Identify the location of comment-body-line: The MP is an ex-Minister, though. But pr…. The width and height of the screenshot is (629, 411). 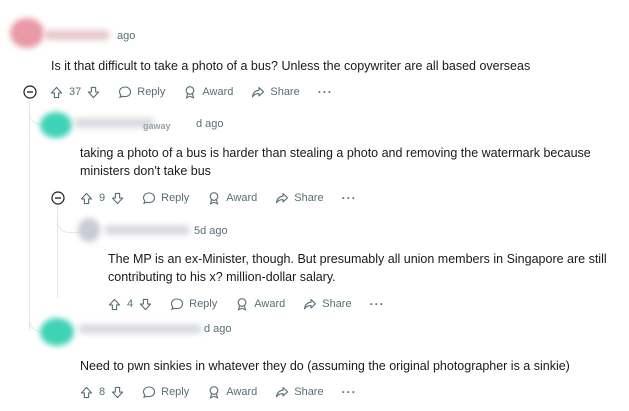
(357, 259).